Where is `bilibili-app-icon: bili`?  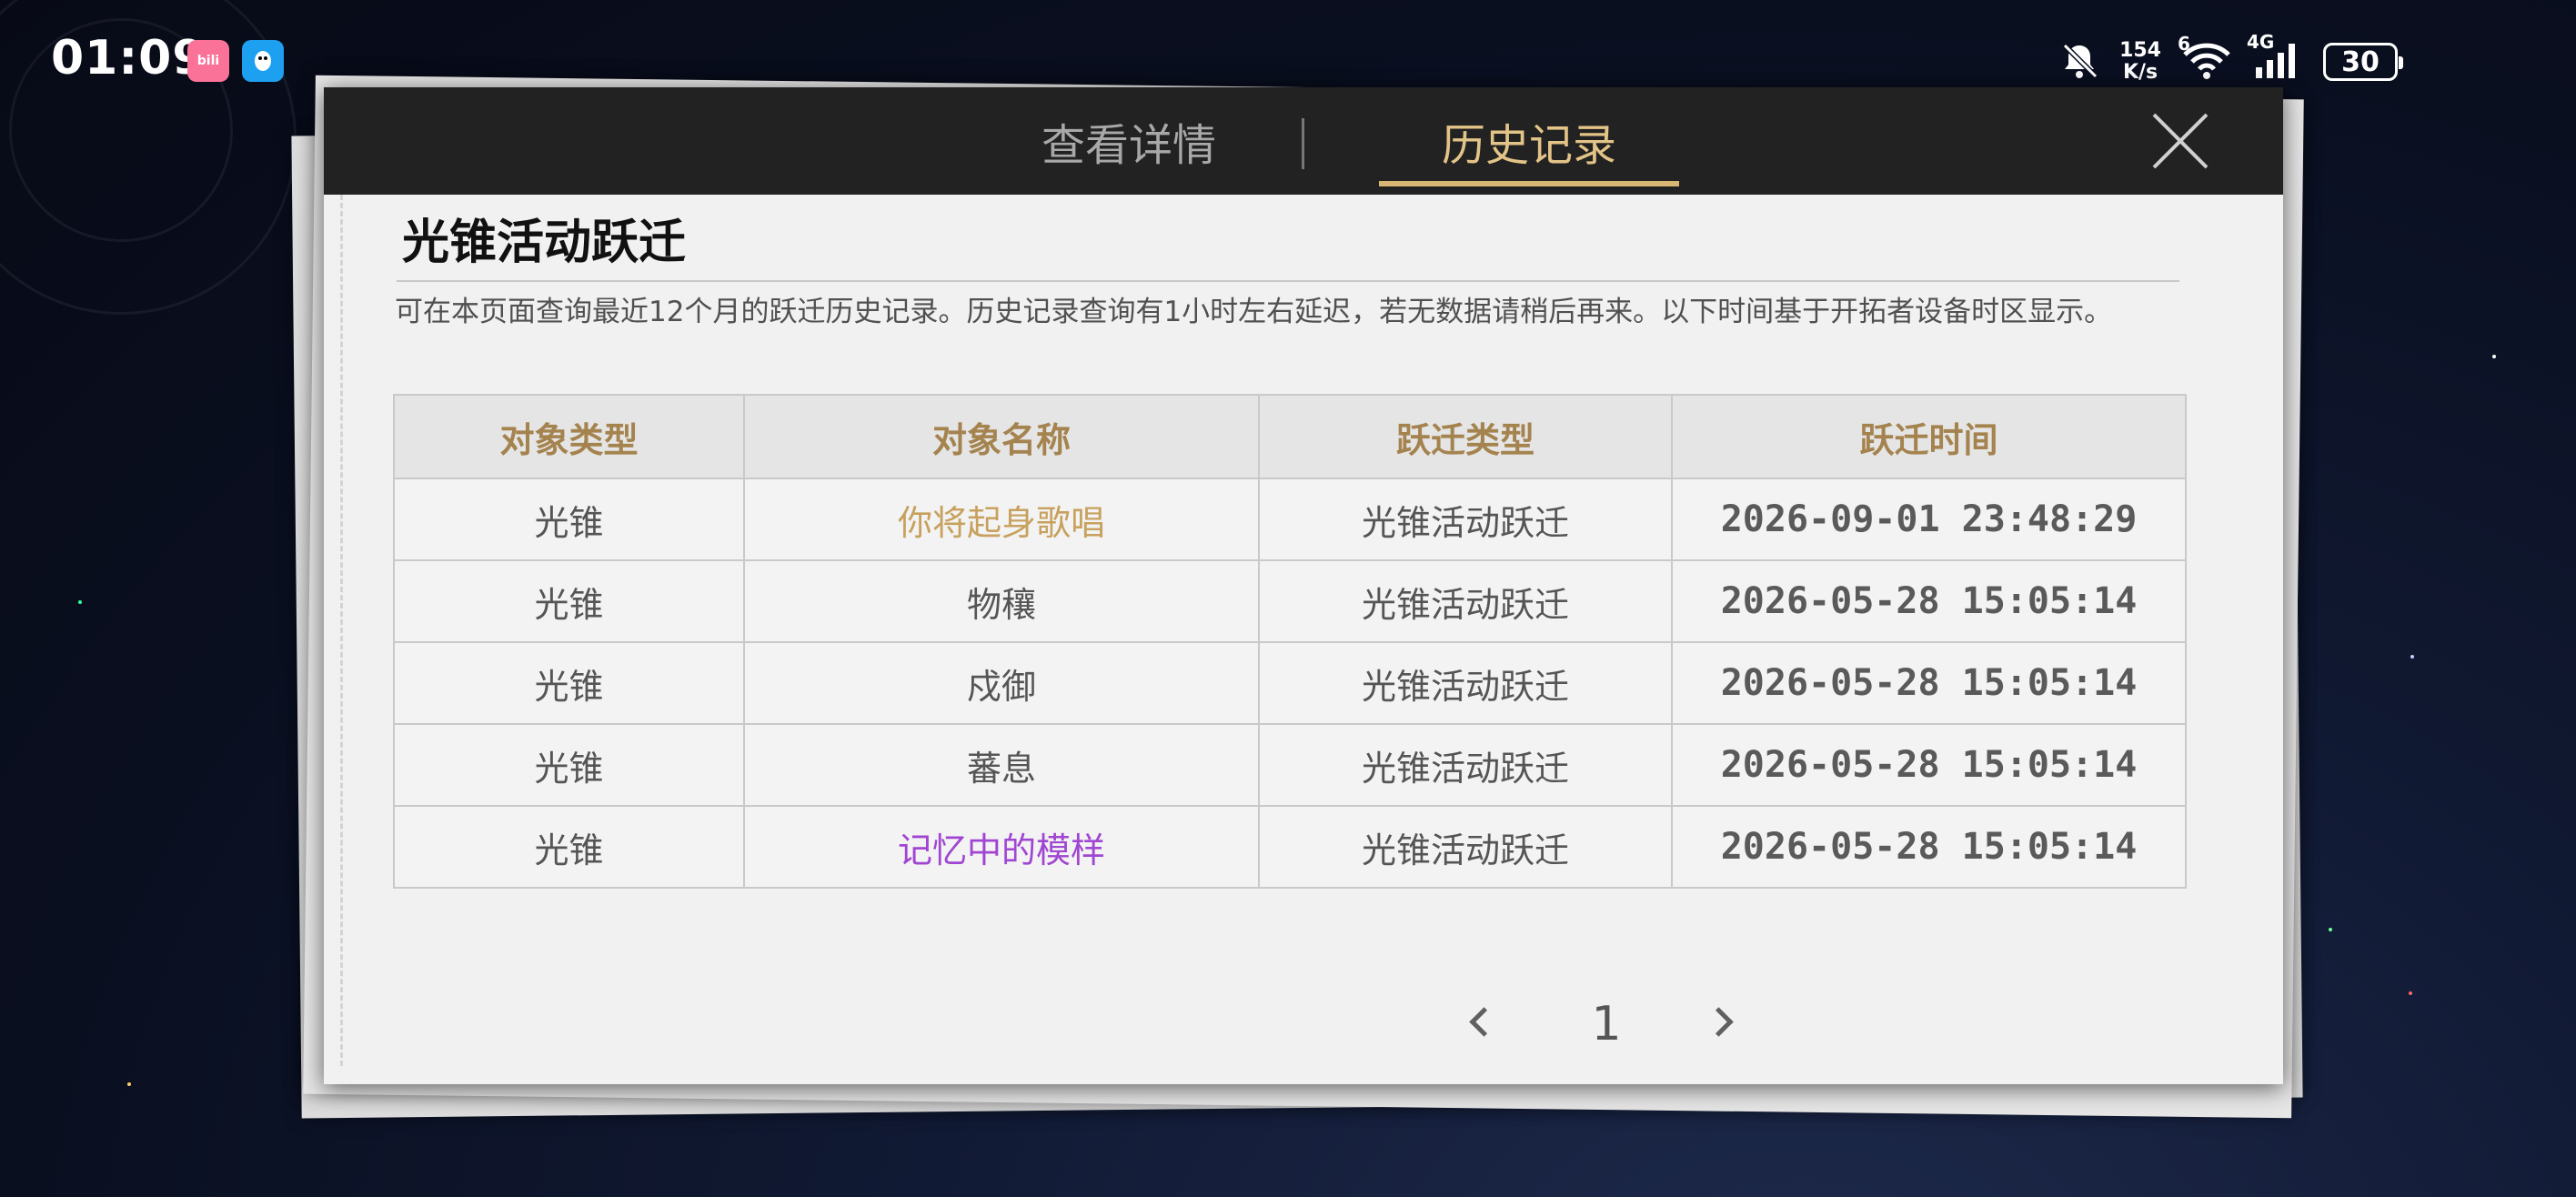
bilibili-app-icon: bili is located at coordinates (208, 61).